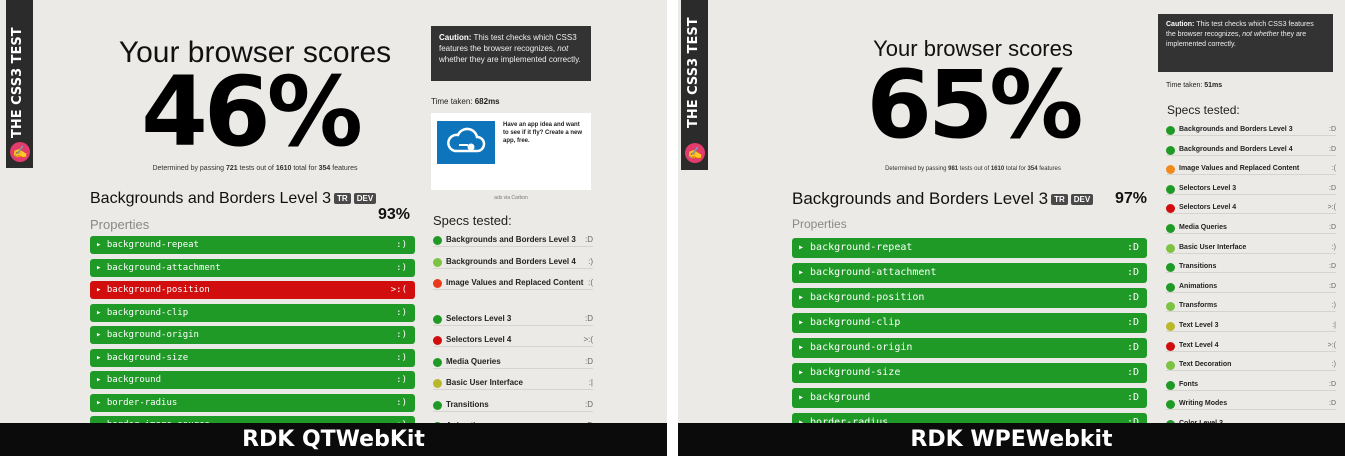 The height and width of the screenshot is (456, 1345). I want to click on property-row: ▸ border-radius:), so click(252, 402).